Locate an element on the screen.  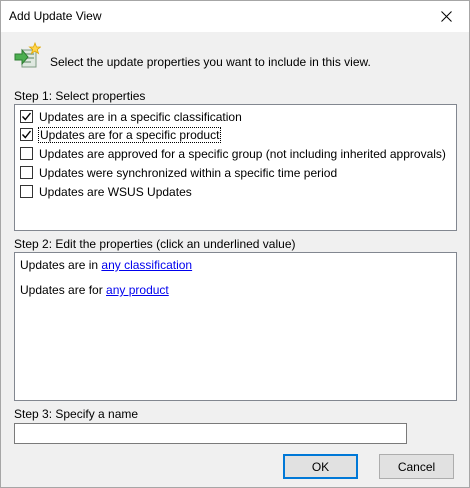
line-prefix: Updates are for is located at coordinates (63, 290).